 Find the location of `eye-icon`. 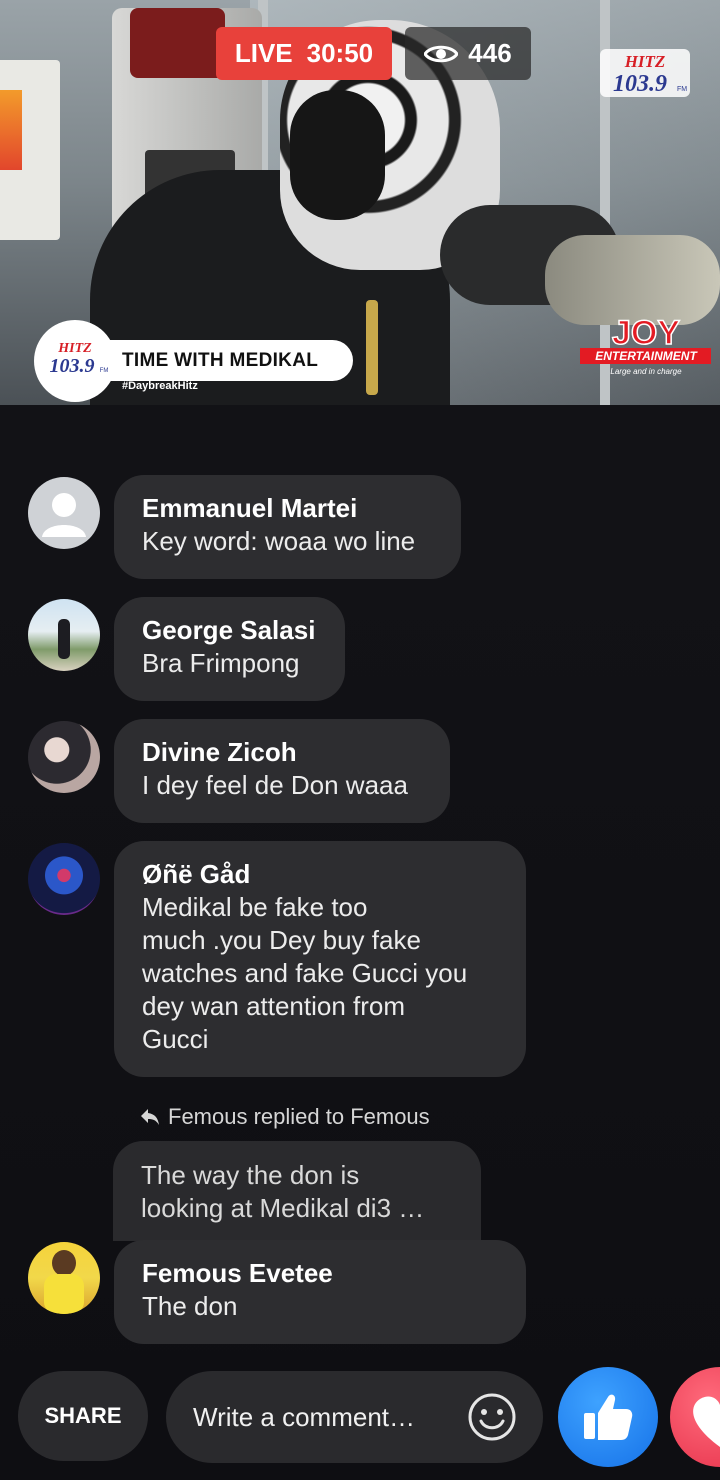

eye-icon is located at coordinates (441, 53).